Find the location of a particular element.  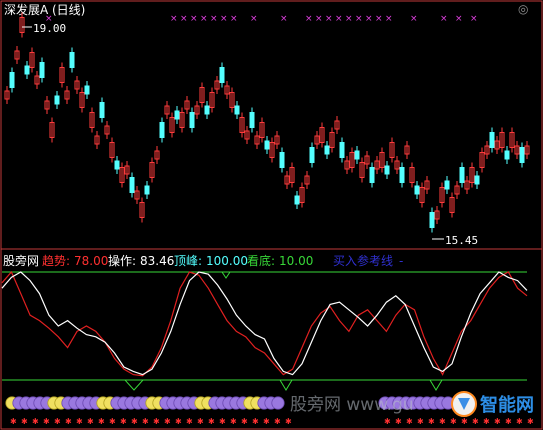

buy-reference-label: 买入参考线 is located at coordinates (363, 260).